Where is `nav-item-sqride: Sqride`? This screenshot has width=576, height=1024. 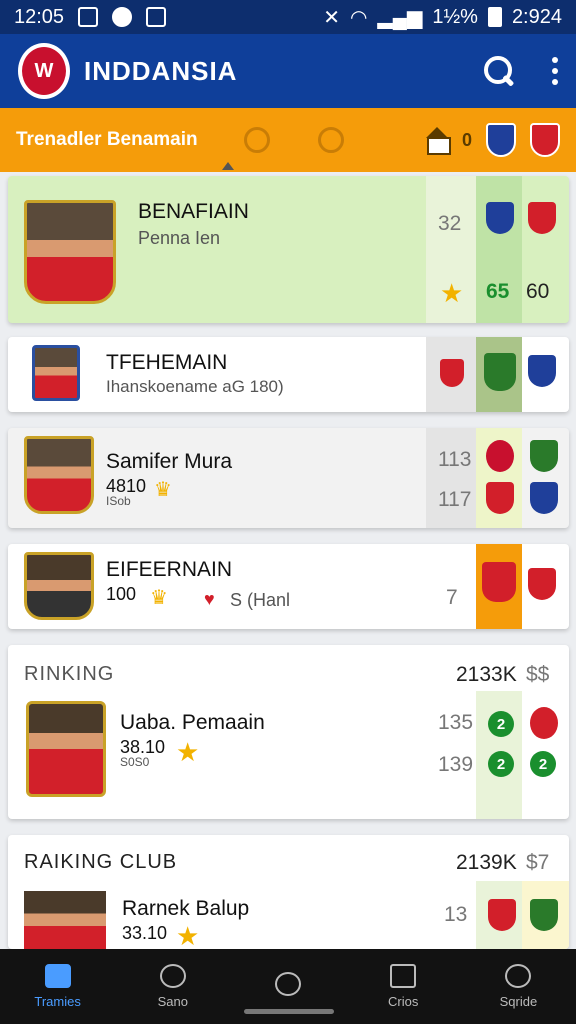
nav-item-sqride: Sqride is located at coordinates (518, 986).